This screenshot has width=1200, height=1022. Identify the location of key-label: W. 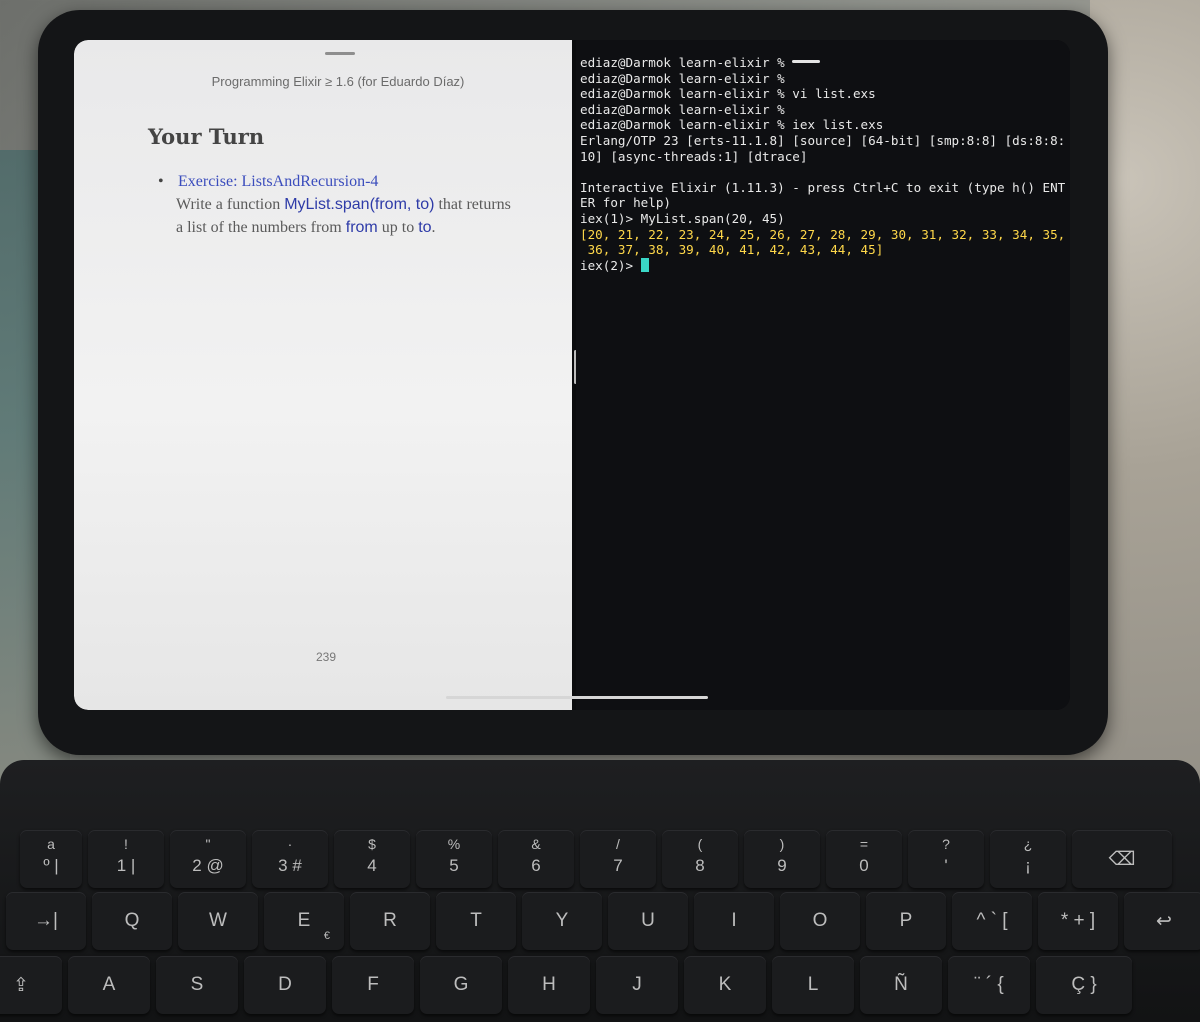
(218, 920).